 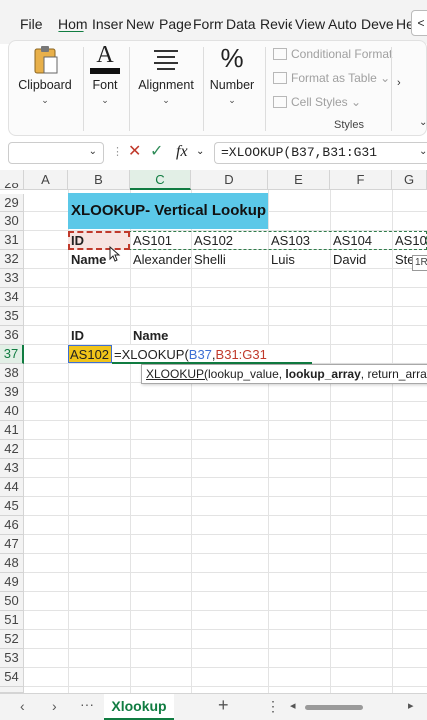 What do you see at coordinates (12, 582) in the screenshot?
I see `row-header-49: 49` at bounding box center [12, 582].